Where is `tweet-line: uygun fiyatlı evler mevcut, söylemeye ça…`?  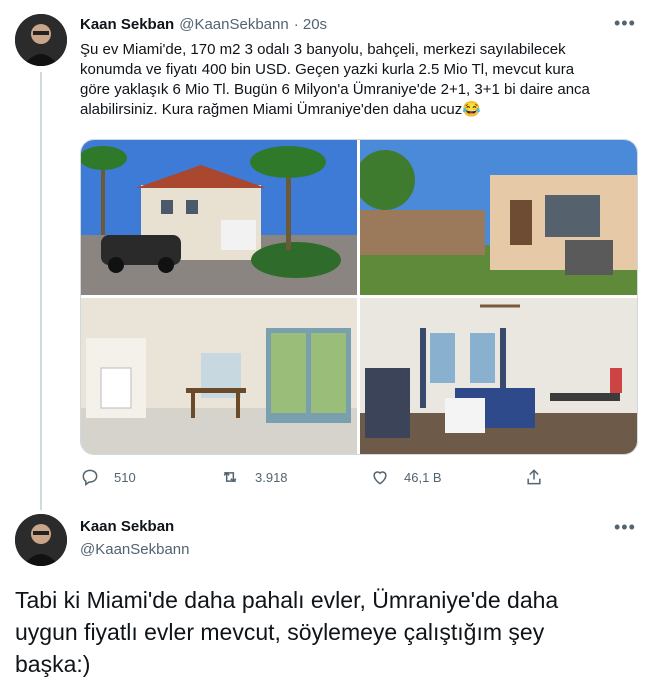
tweet-line: uygun fiyatlı evler mevcut, söylemeye ça… is located at coordinates (280, 632).